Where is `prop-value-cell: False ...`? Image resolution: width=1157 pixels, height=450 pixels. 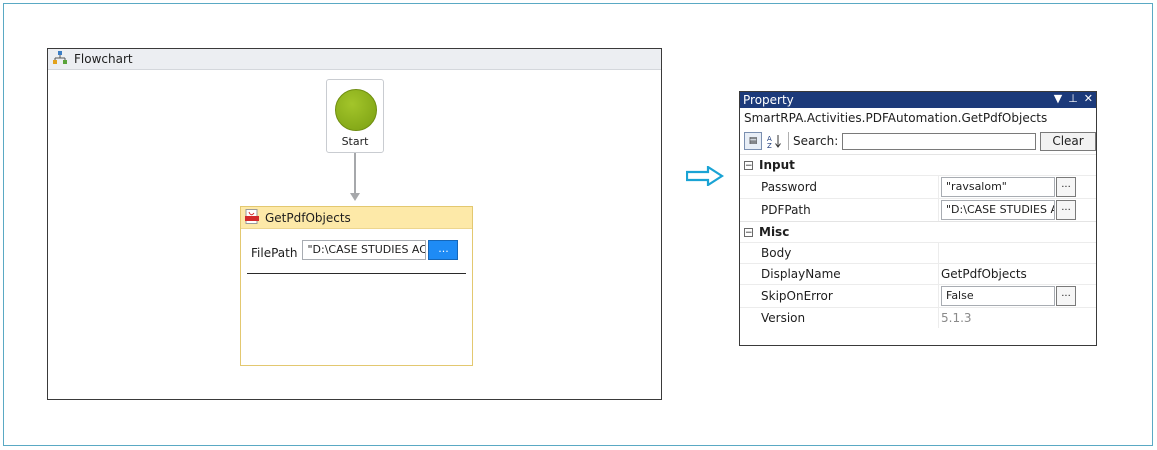
prop-value-cell: False ... is located at coordinates (1017, 296).